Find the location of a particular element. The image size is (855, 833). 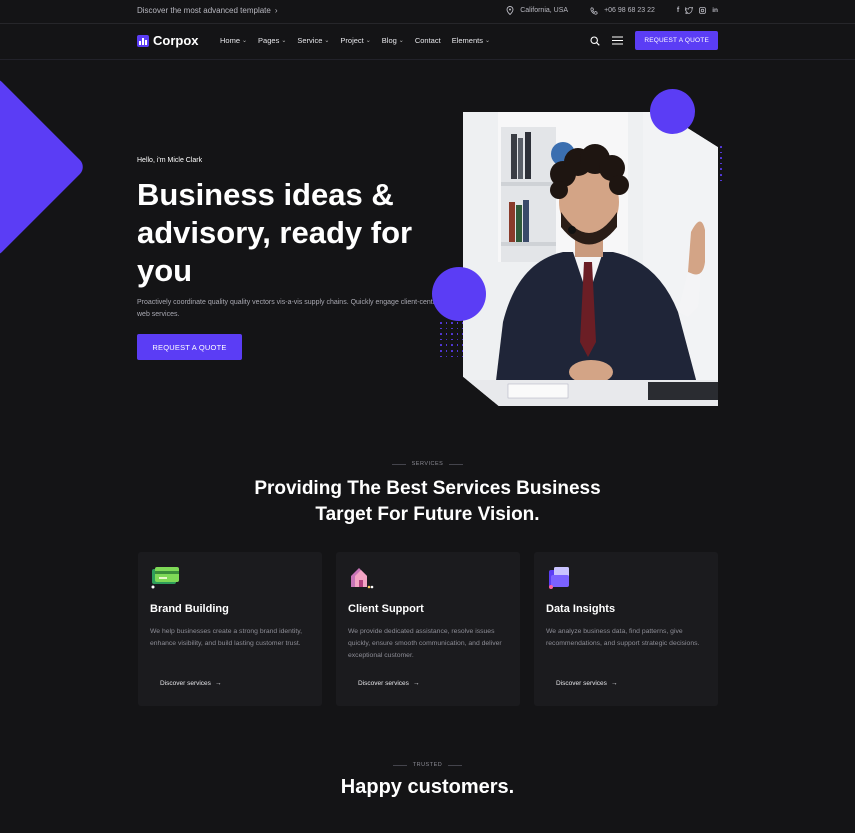

hero-title: Business ideas & advisory, ready for you is located at coordinates (275, 232).